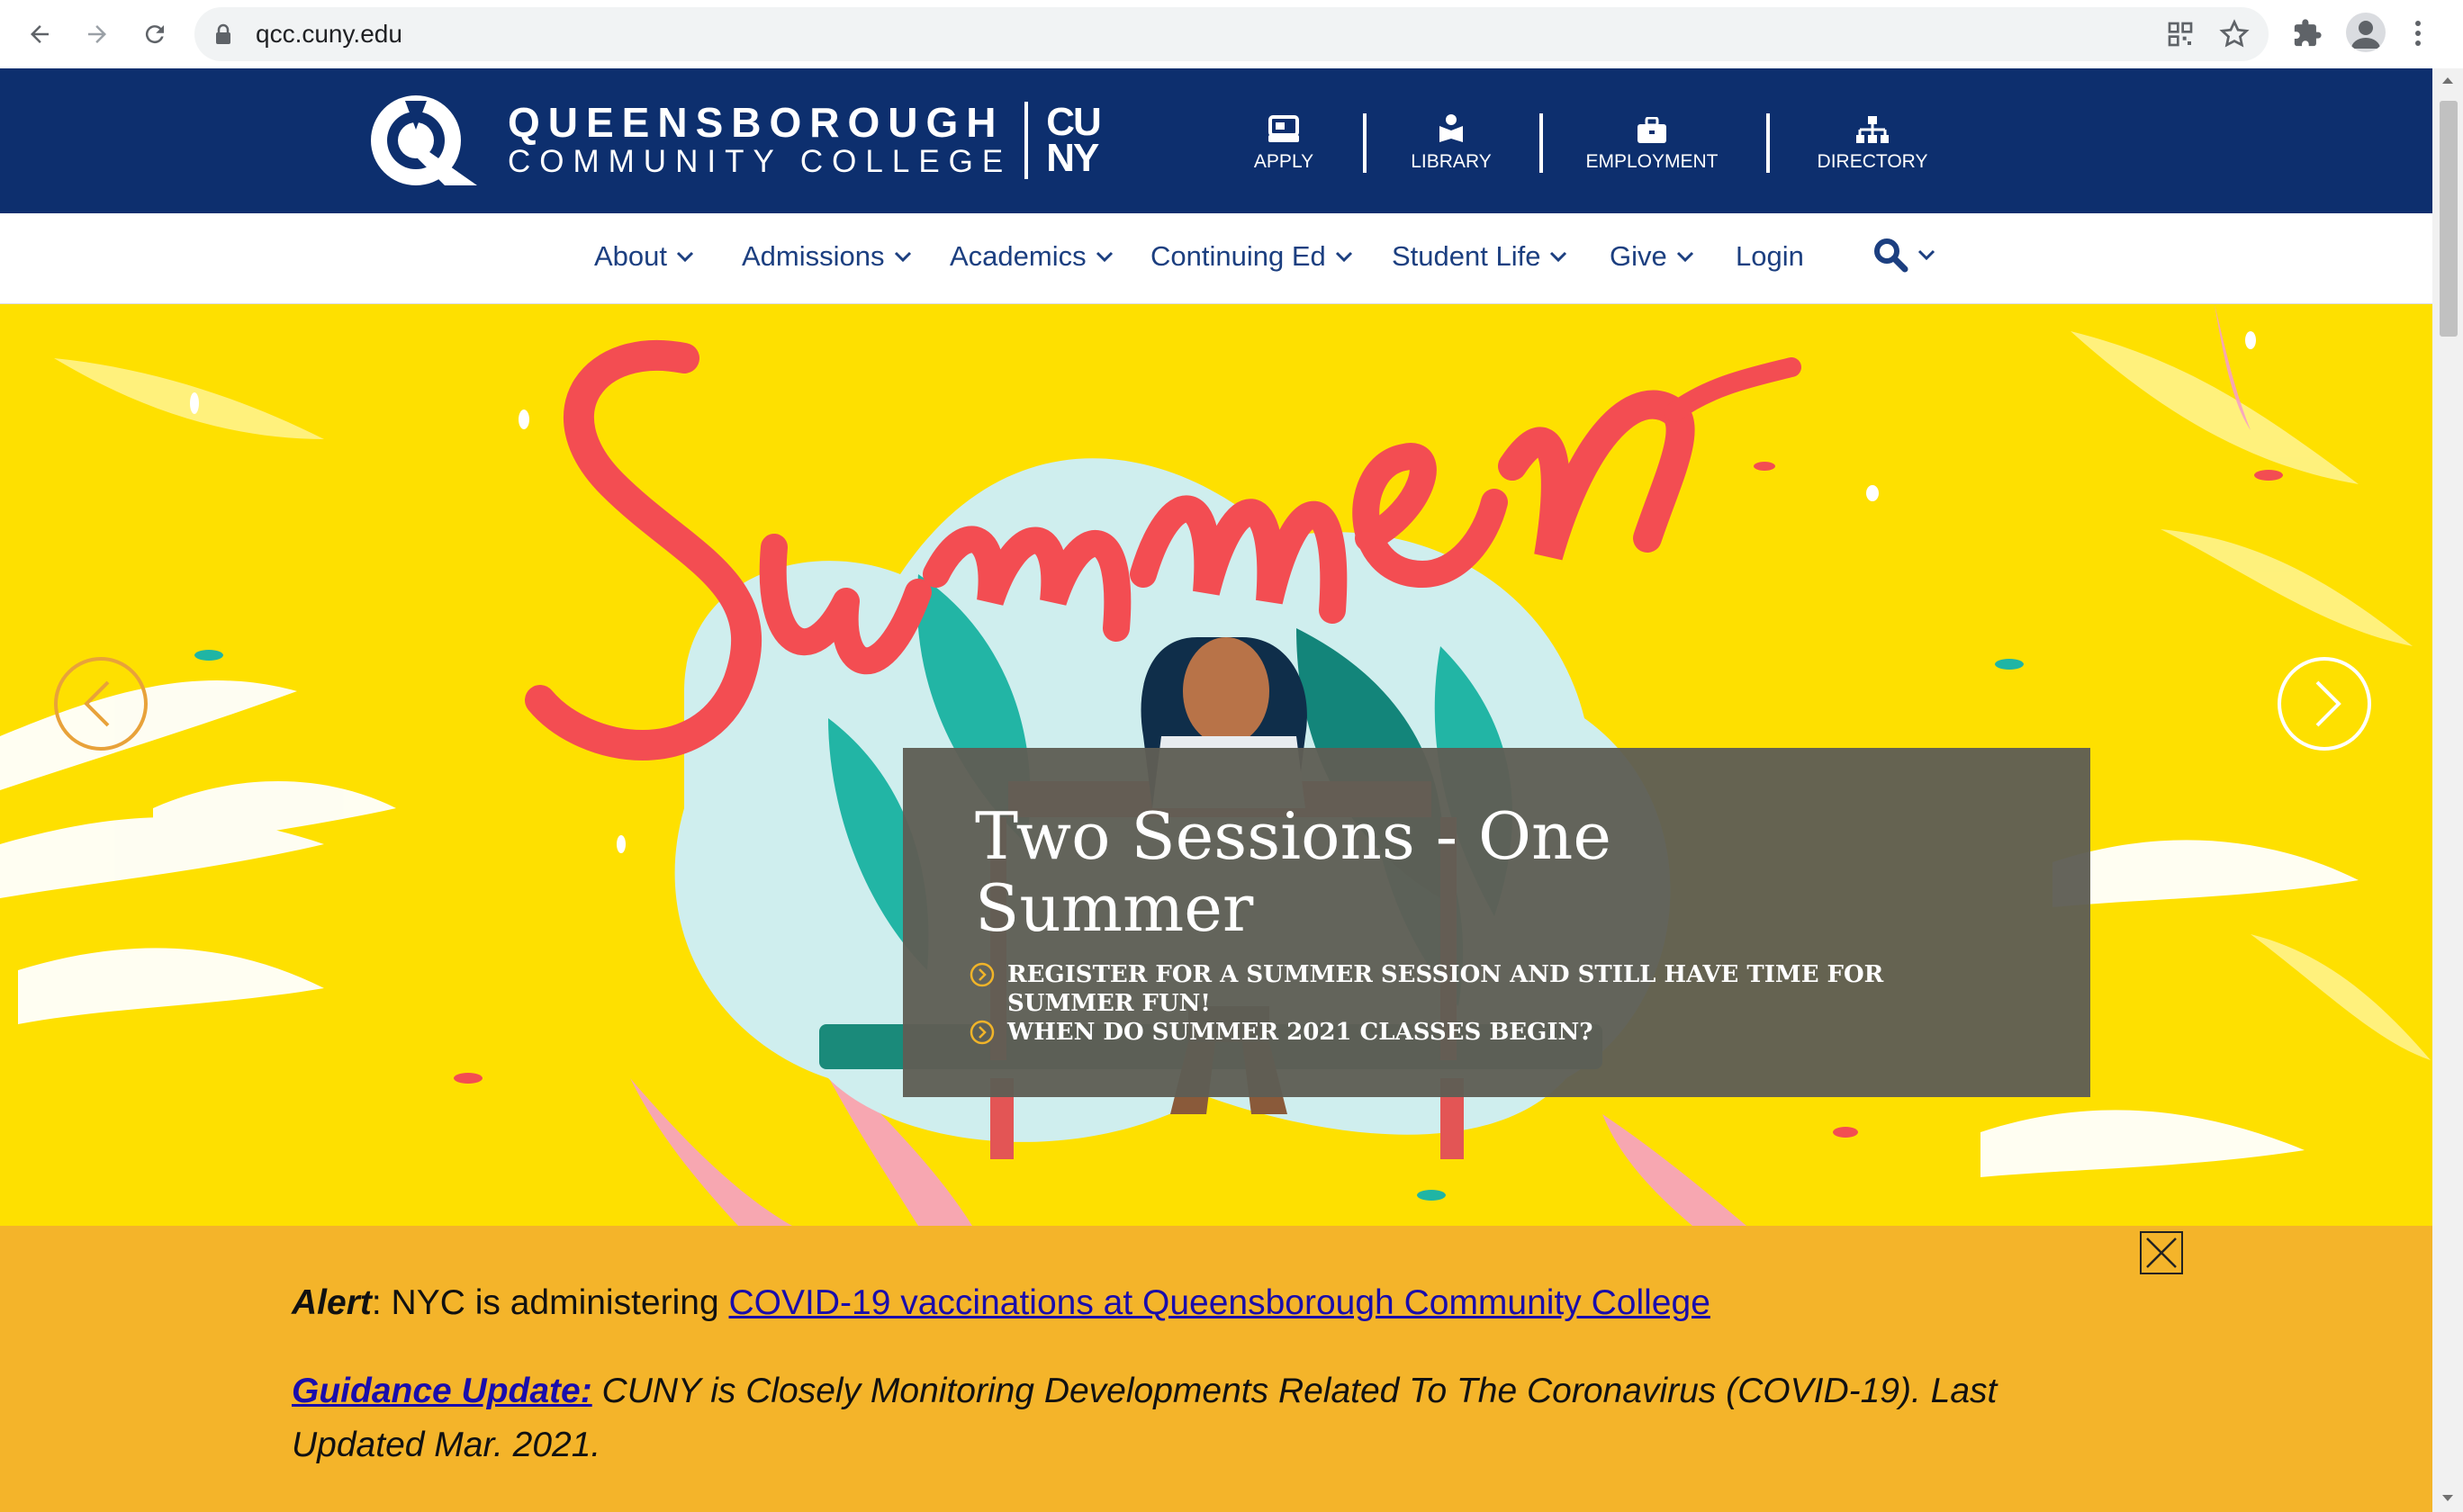 This screenshot has height=1512, width=2463. Describe the element at coordinates (1284, 162) in the screenshot. I see `utility-label: APPLY` at that location.